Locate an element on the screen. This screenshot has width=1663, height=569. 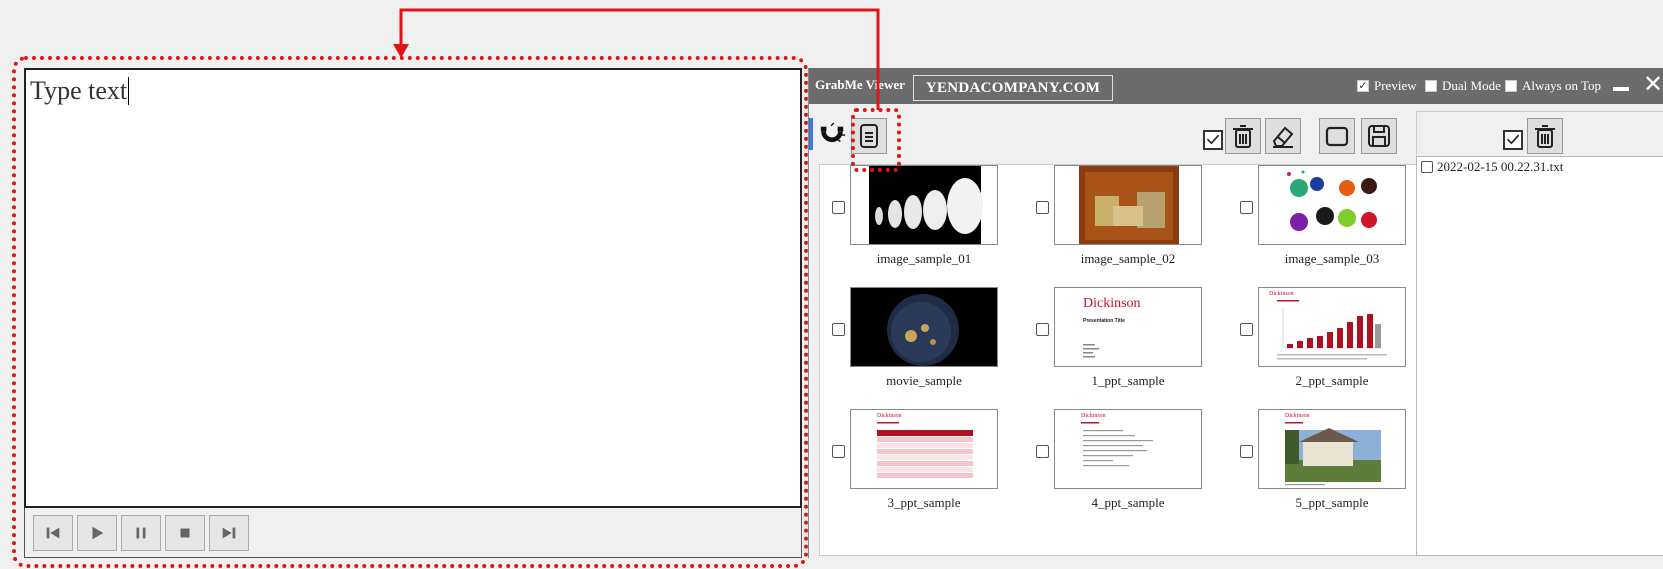
text-caret is located at coordinates (129, 91).